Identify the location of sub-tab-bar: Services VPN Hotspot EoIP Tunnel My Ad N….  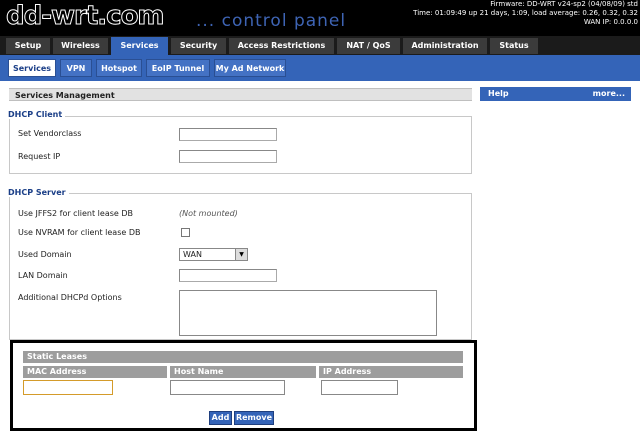
(320, 68).